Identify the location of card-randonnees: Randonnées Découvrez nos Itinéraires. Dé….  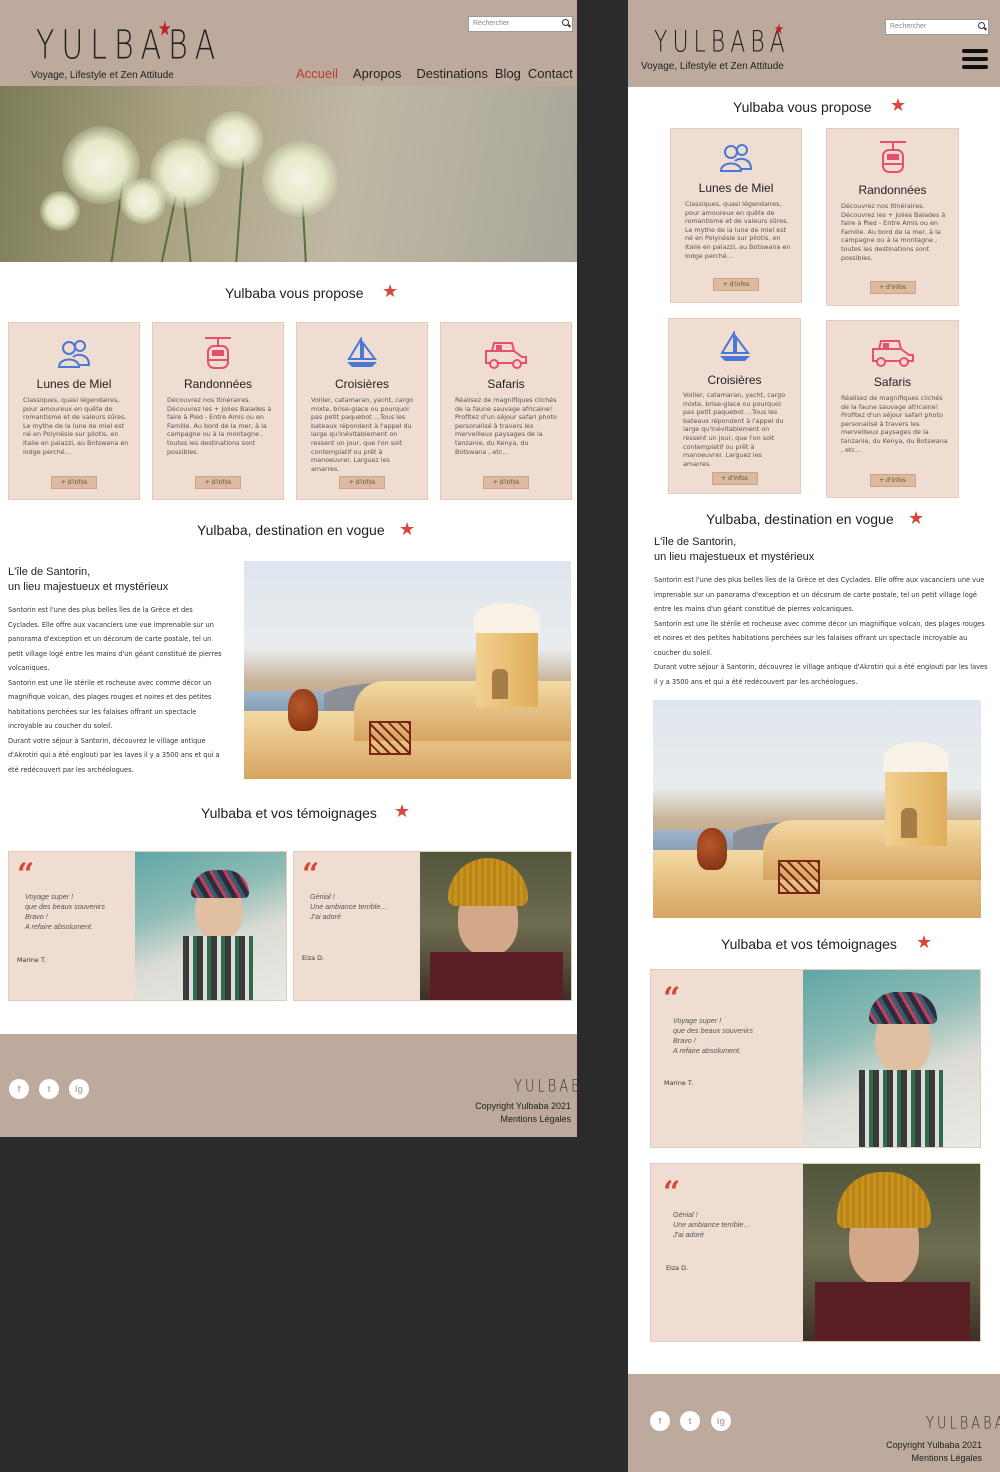
(892, 217).